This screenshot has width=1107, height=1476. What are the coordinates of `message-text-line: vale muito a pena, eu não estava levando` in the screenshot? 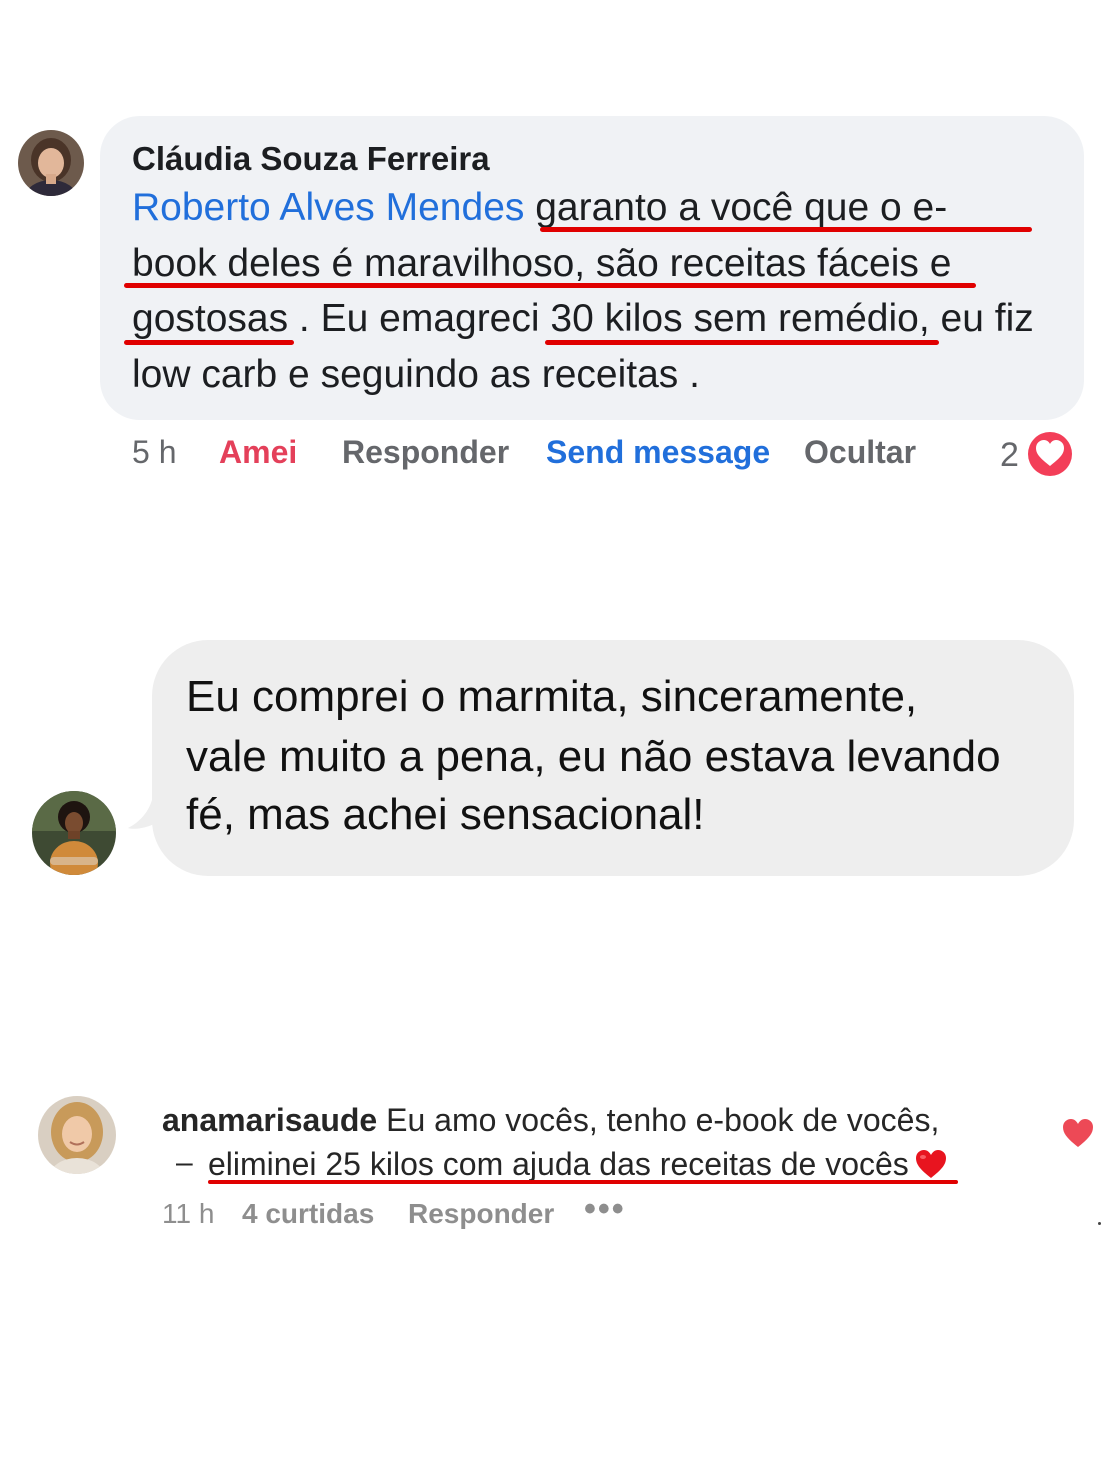 It's located at (593, 756).